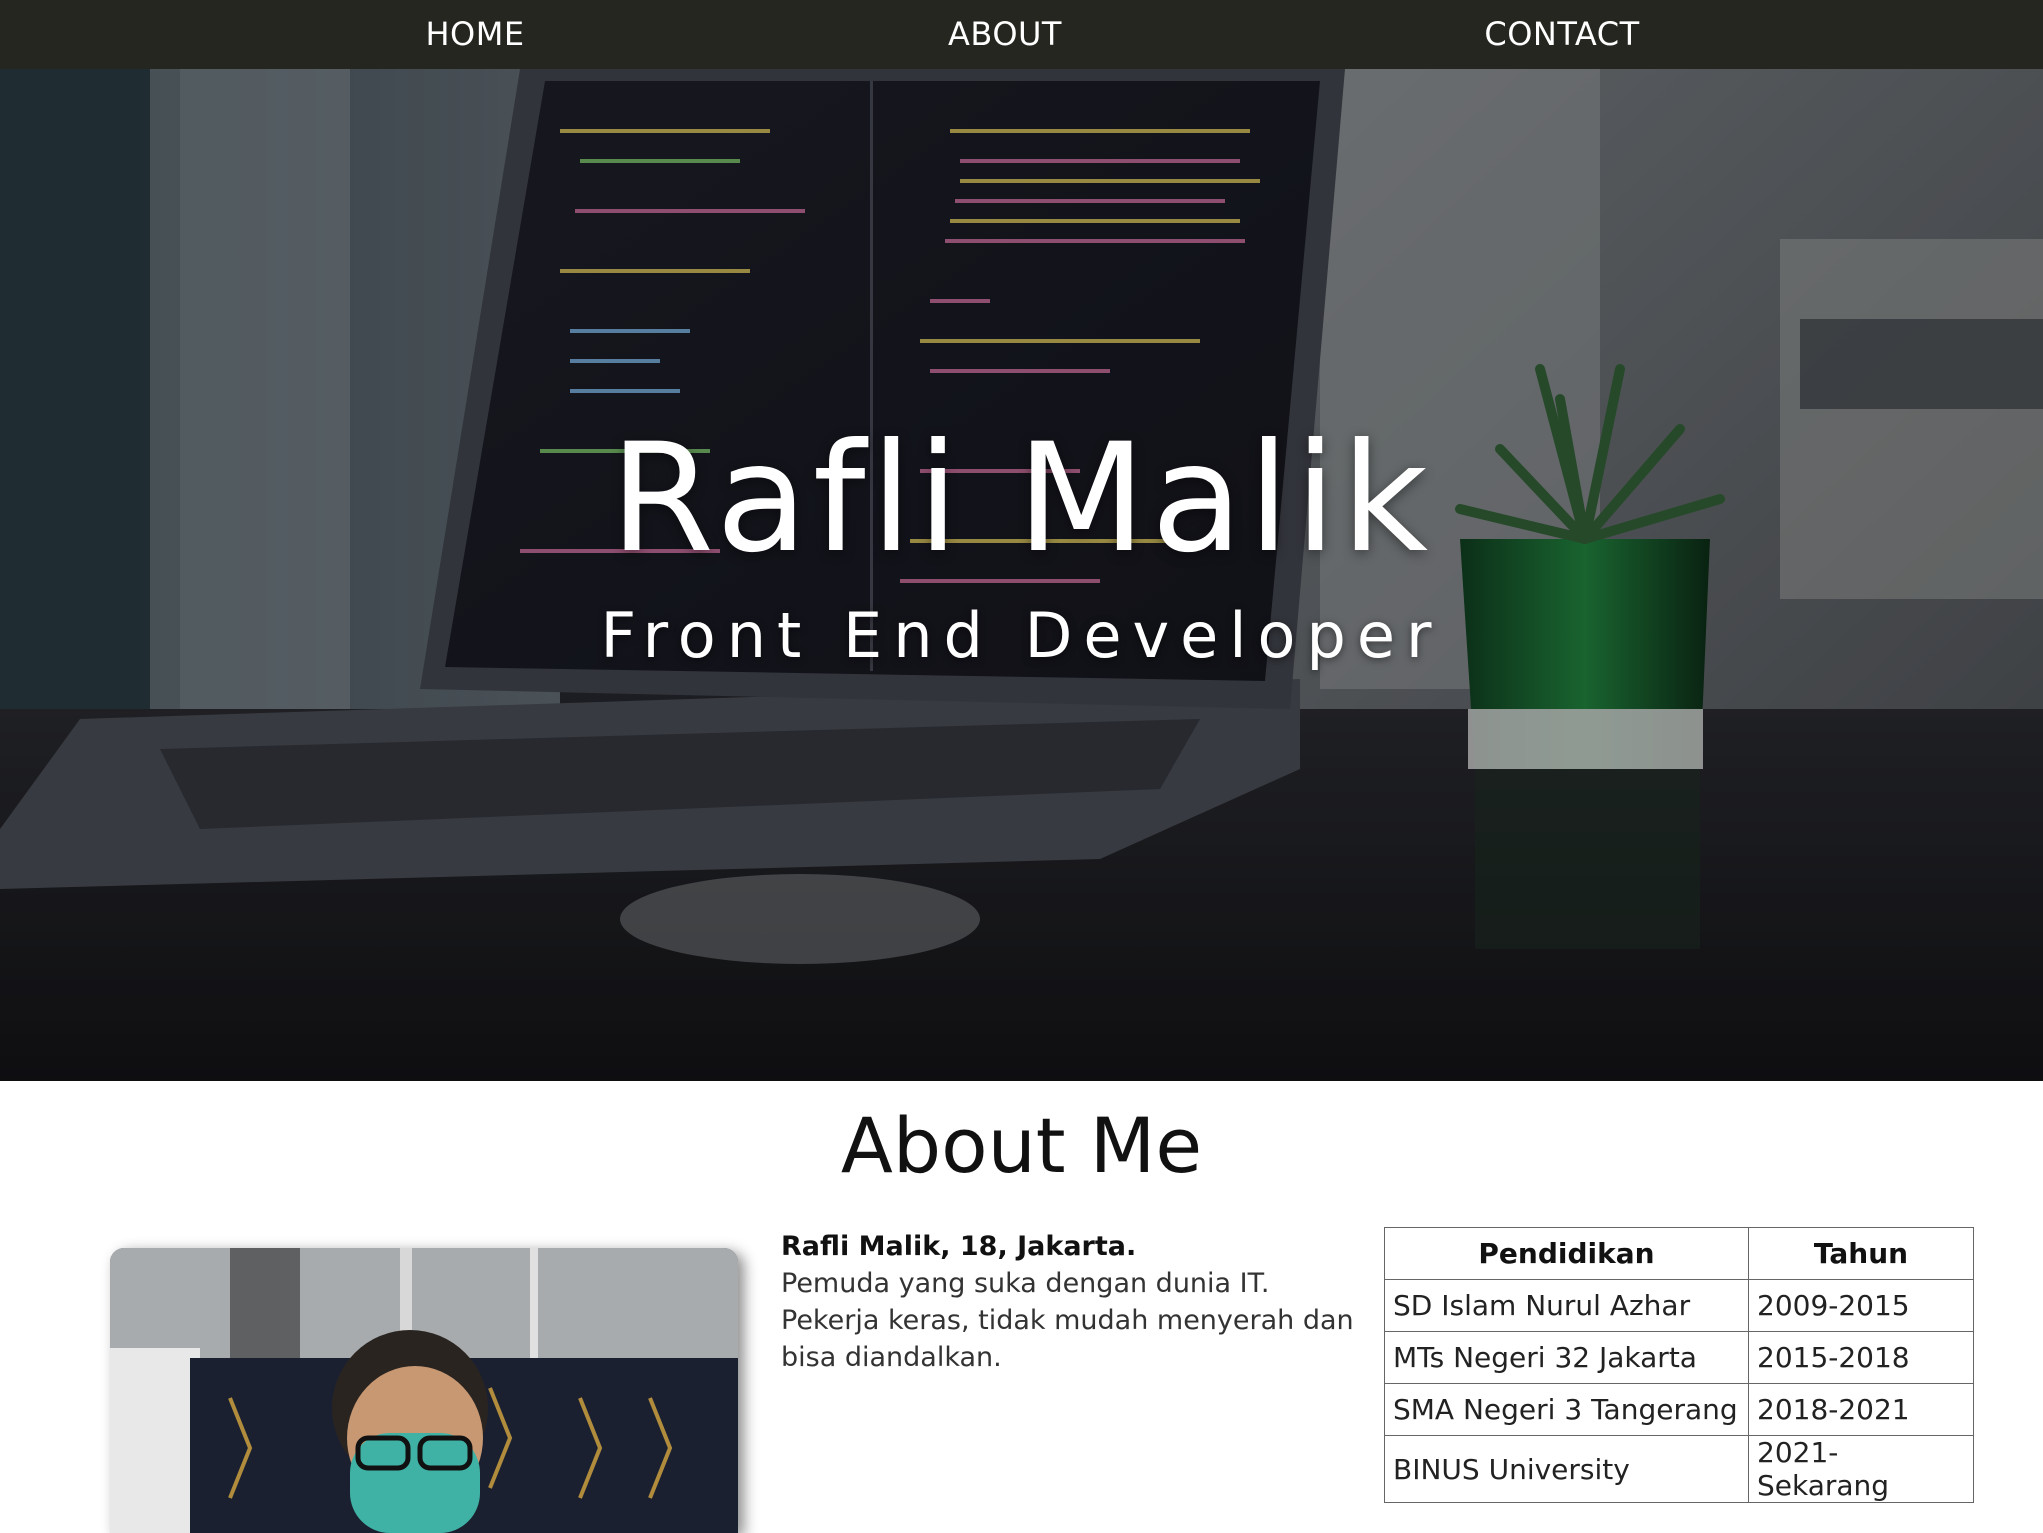  Describe the element at coordinates (1566, 1469) in the screenshot. I see `table-cell-school: BINUS University` at that location.